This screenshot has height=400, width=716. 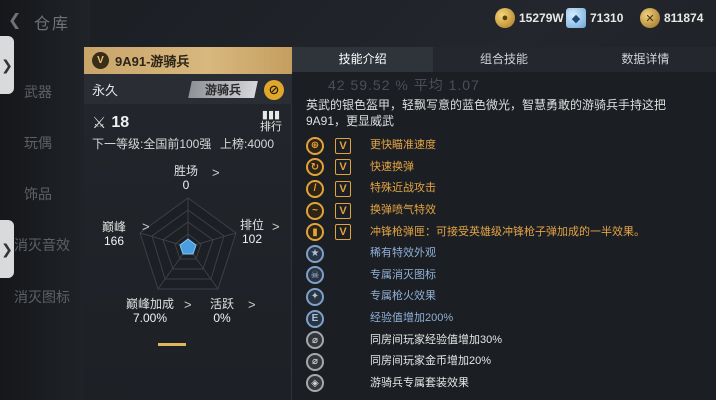 I want to click on tab-data-details: 数据详情, so click(x=645, y=59).